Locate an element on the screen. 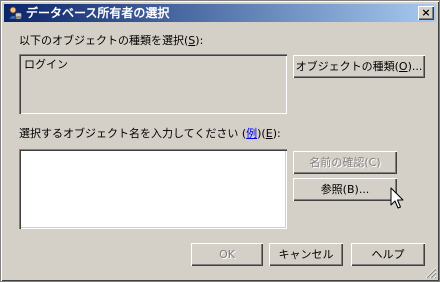 This screenshot has width=440, height=282. check-names-button: 名前の確認(C) is located at coordinates (345, 162).